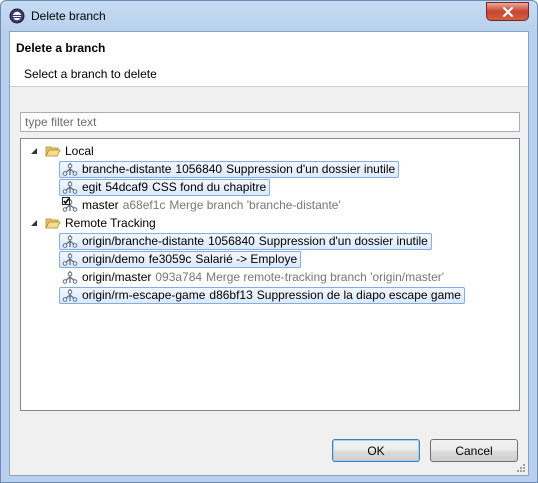 This screenshot has width=538, height=483. Describe the element at coordinates (117, 277) in the screenshot. I see `branch-name: origin/master` at that location.